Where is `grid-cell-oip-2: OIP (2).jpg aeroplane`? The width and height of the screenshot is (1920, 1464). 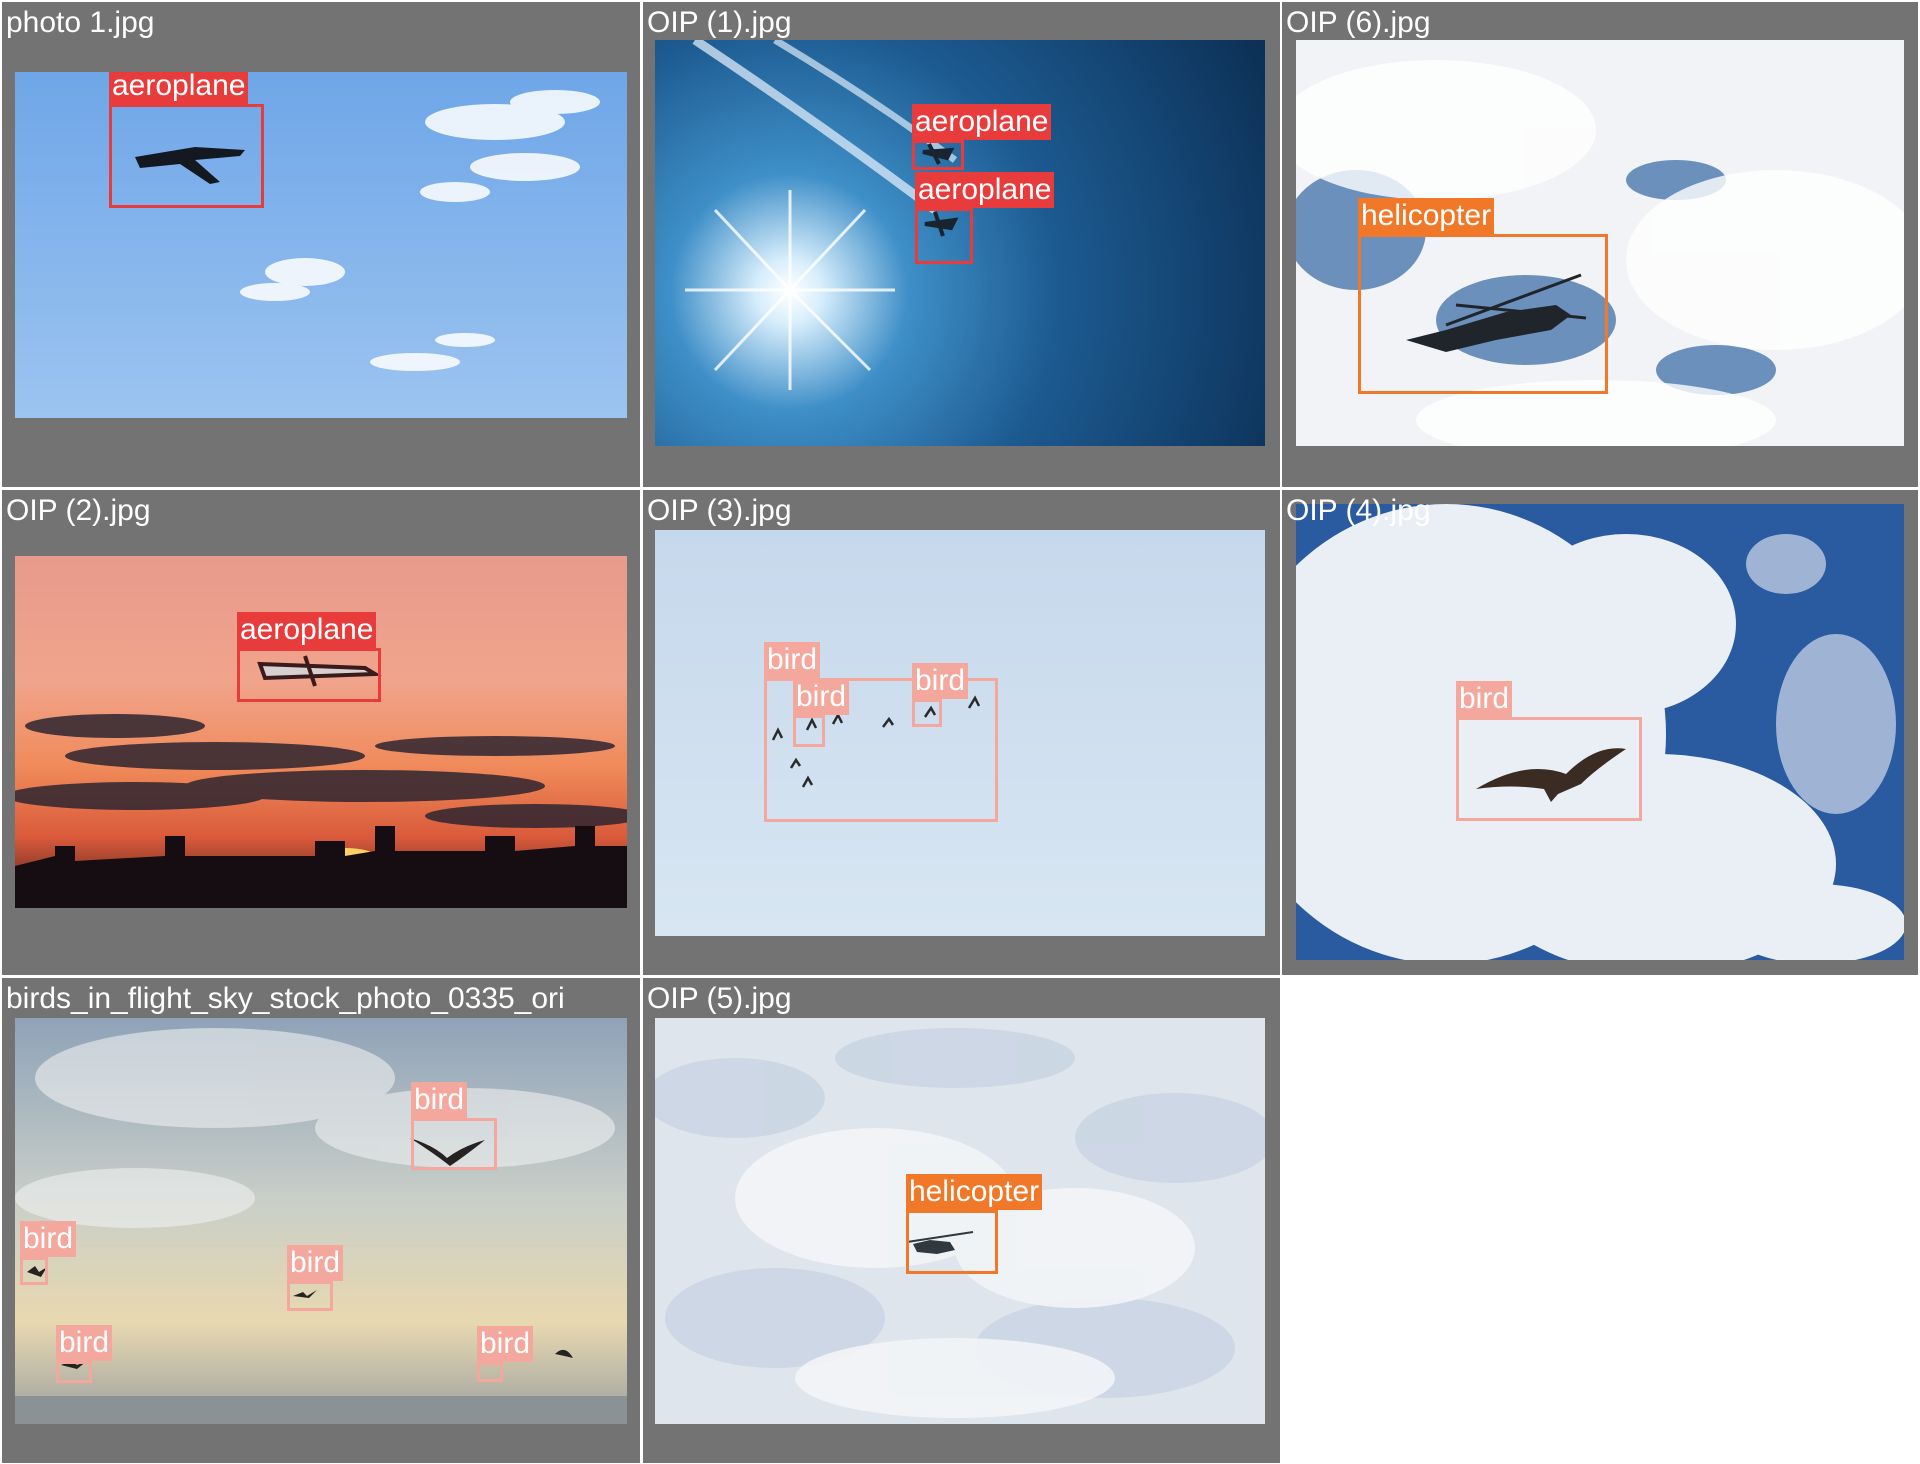
grid-cell-oip-2: OIP (2).jpg aeroplane is located at coordinates (321, 732).